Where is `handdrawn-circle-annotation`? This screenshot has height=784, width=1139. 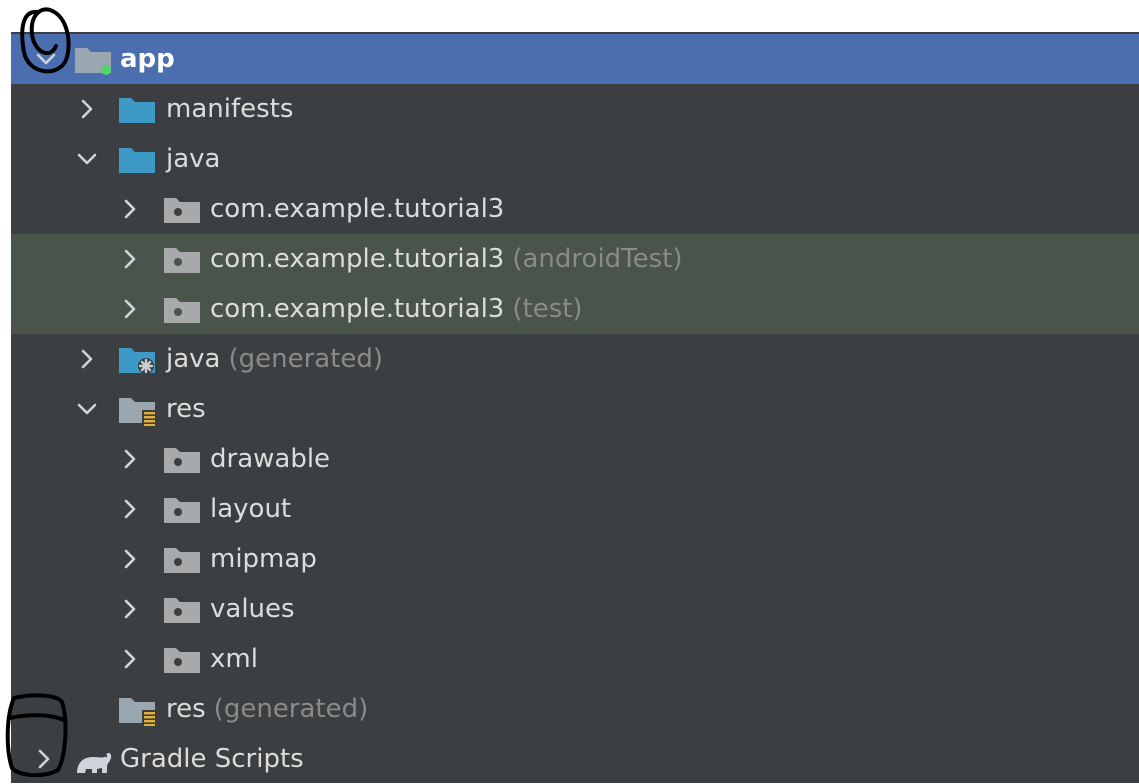 handdrawn-circle-annotation is located at coordinates (45, 40).